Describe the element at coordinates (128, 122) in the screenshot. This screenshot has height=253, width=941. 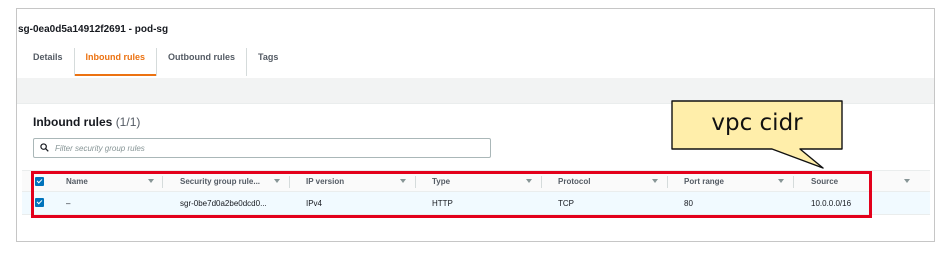
I see `inbound-rules-count: (1/1)` at that location.